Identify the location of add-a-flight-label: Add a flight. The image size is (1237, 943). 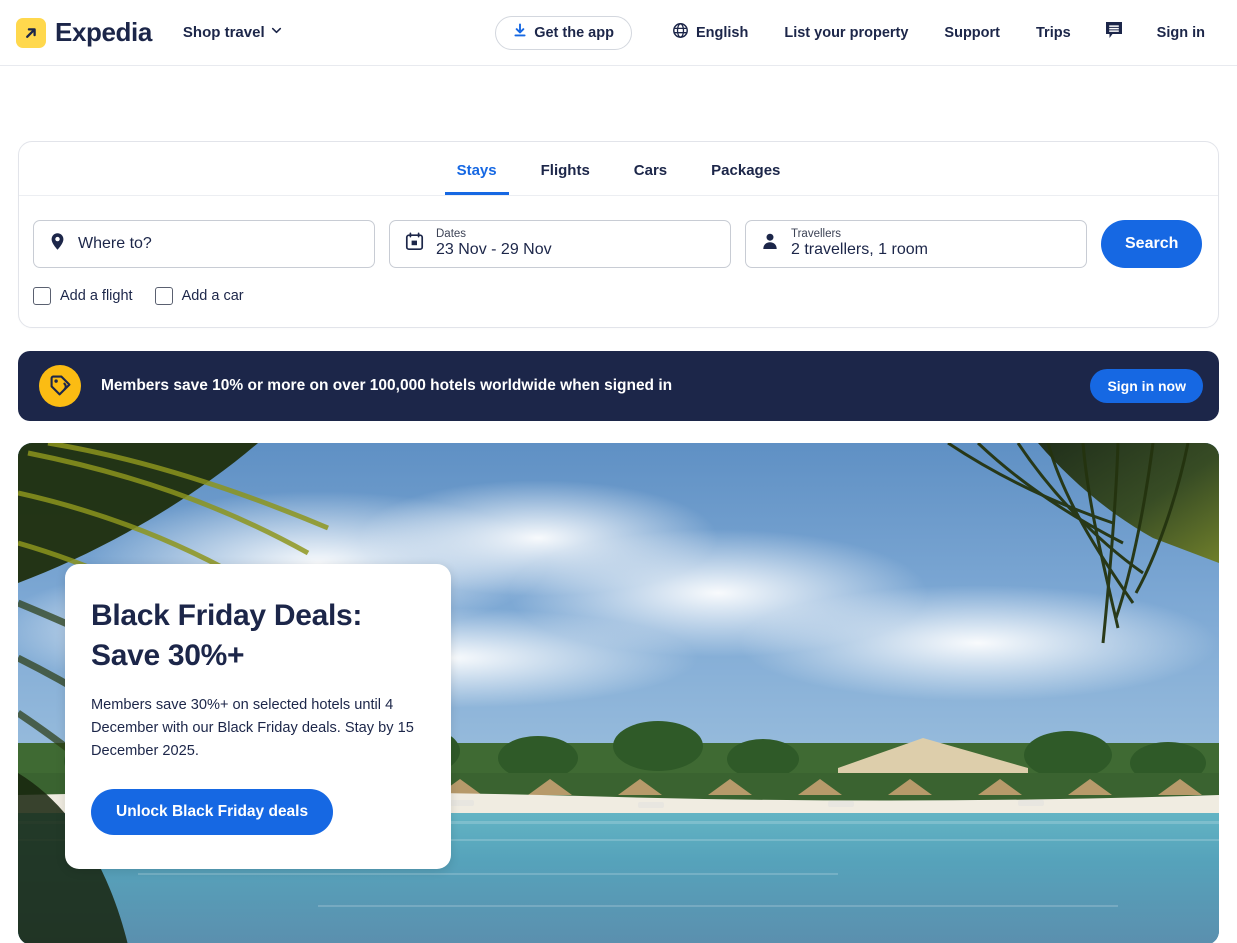
(96, 296).